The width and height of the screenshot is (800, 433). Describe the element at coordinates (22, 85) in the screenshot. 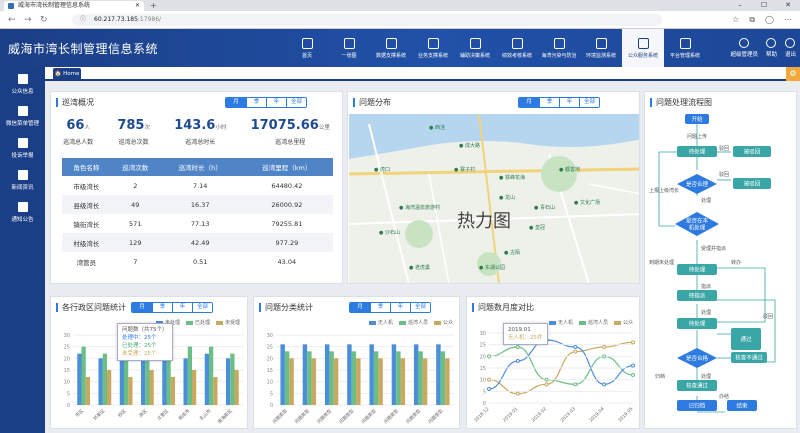

I see `sidebar-item-0: 公众信息` at that location.